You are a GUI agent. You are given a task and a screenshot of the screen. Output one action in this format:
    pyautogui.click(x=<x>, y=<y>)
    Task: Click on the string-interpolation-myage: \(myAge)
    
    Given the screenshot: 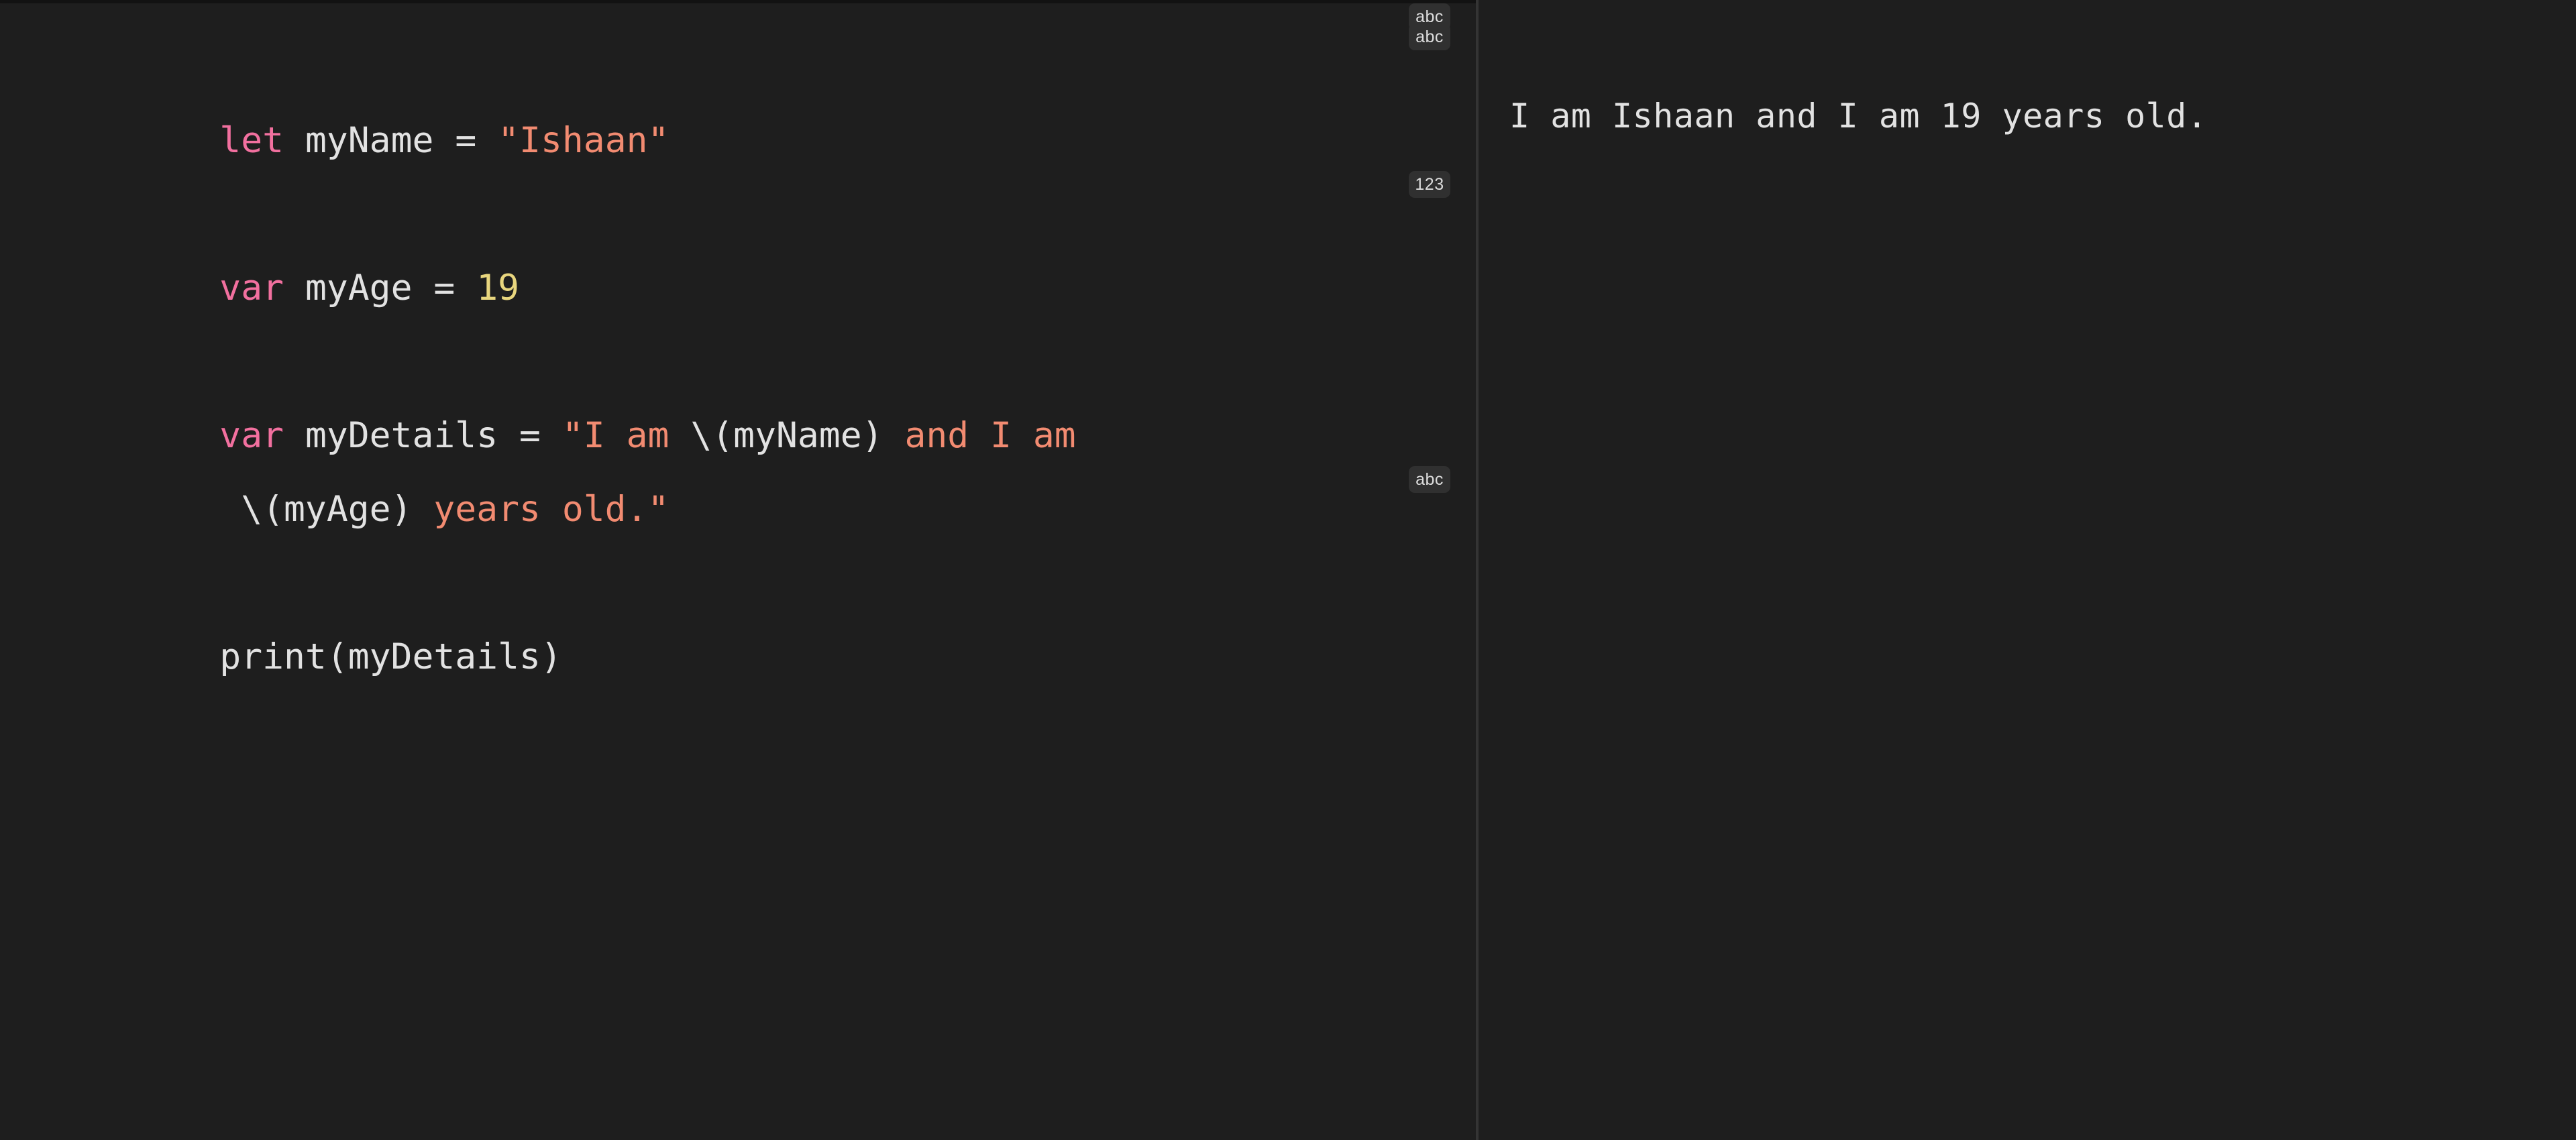 What is the action you would take?
    pyautogui.click(x=327, y=509)
    